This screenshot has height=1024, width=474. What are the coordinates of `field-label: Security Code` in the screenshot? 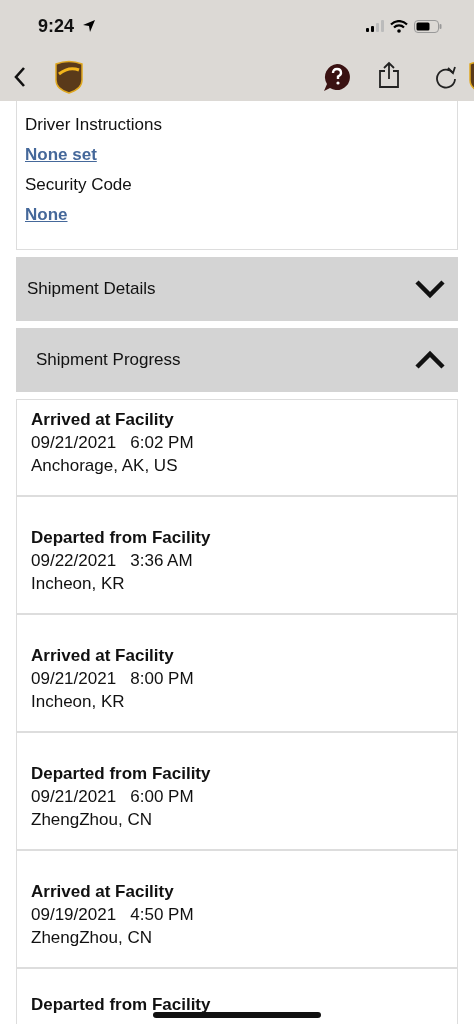 It's located at (78, 185).